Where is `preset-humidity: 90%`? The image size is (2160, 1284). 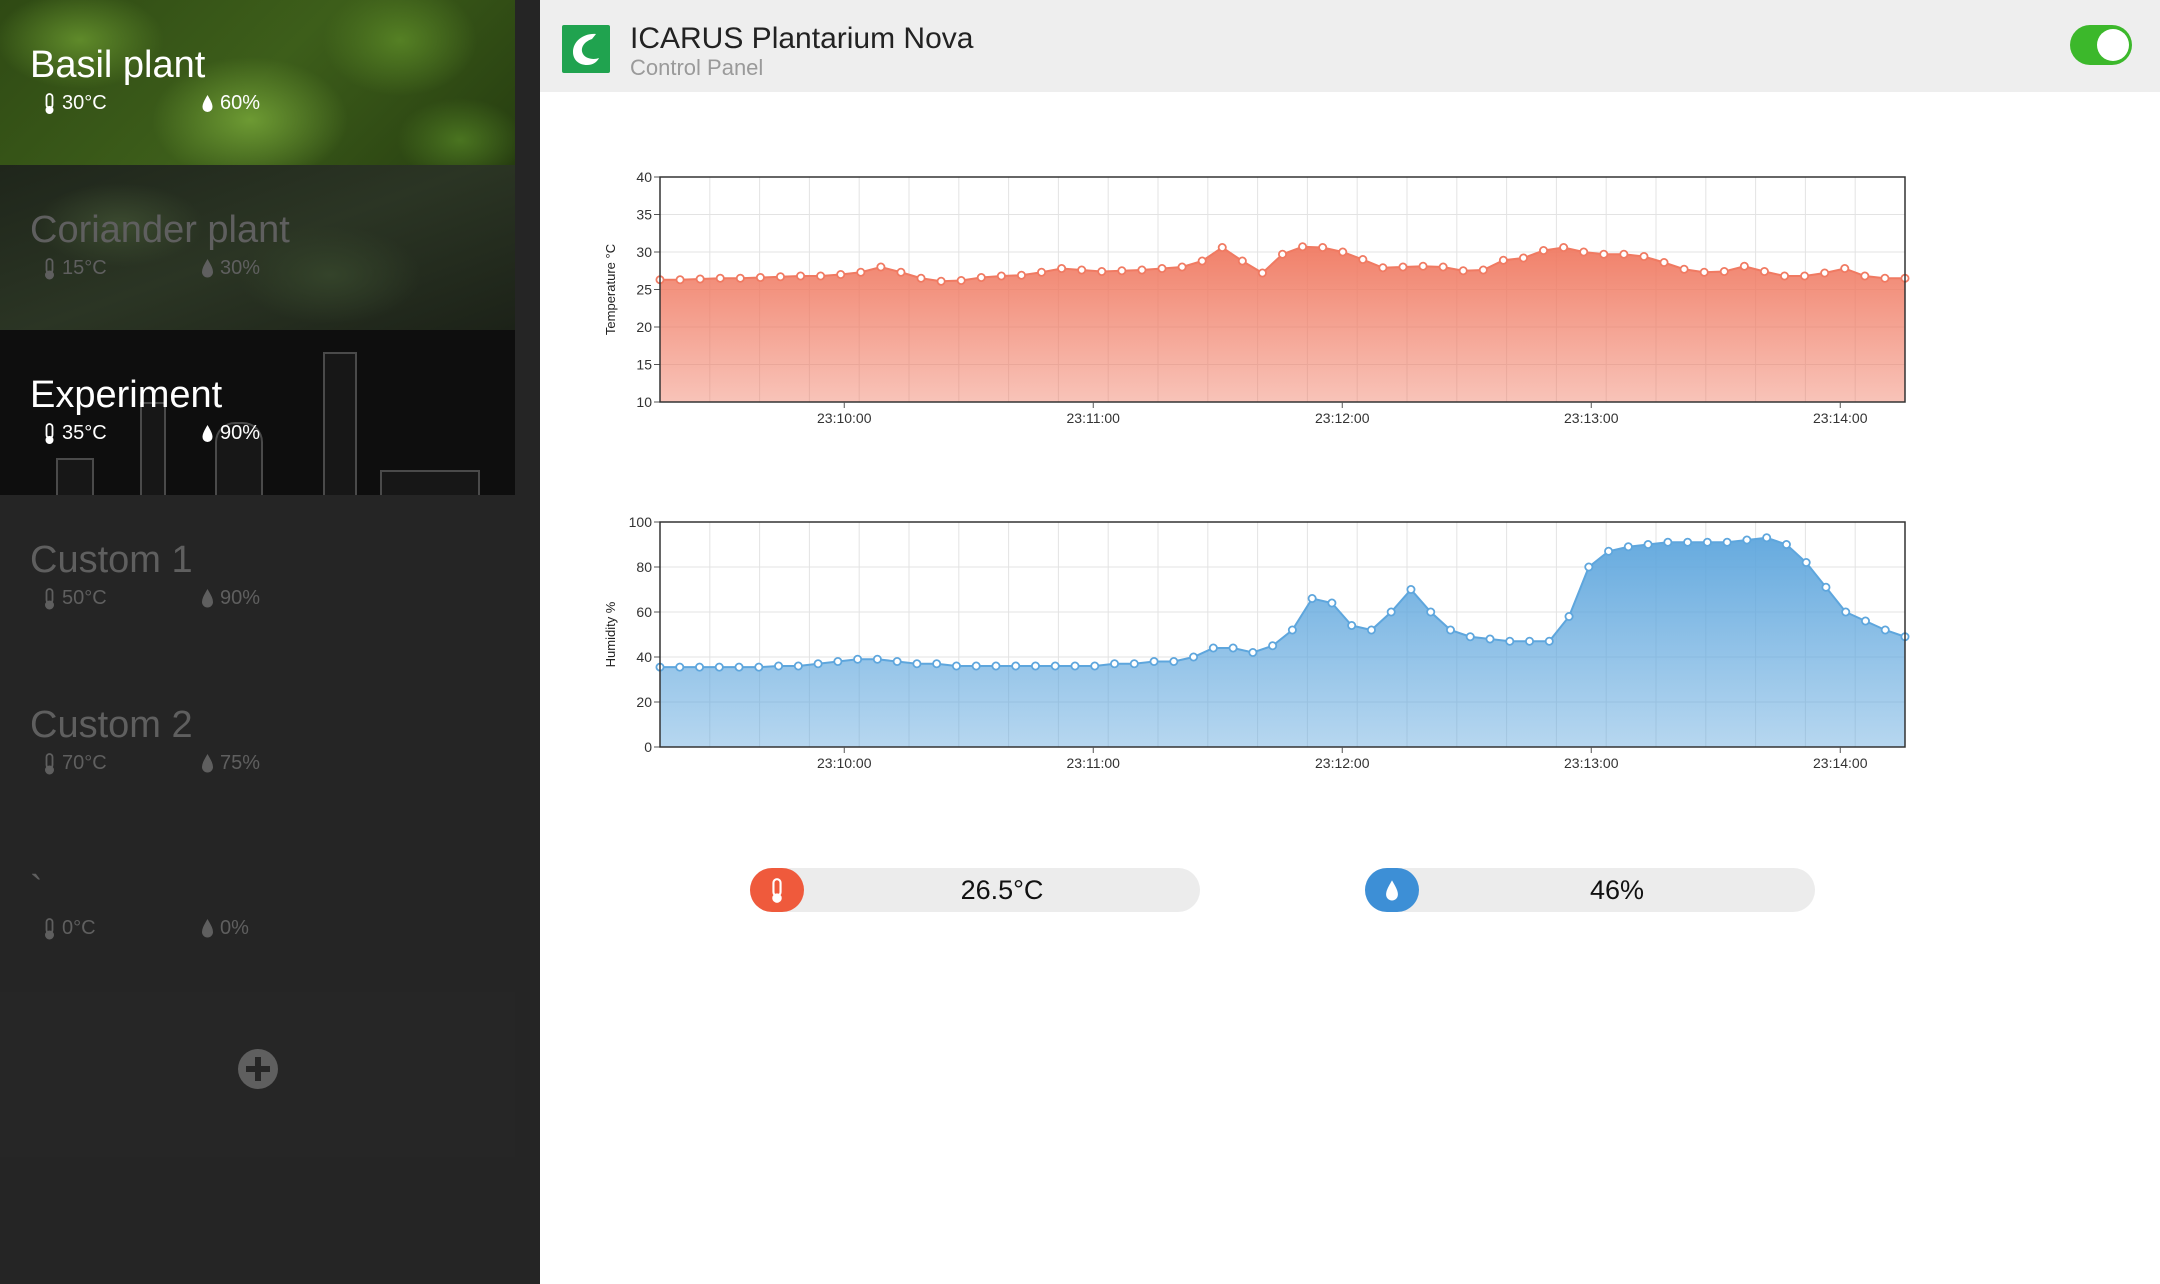 preset-humidity: 90% is located at coordinates (230, 598).